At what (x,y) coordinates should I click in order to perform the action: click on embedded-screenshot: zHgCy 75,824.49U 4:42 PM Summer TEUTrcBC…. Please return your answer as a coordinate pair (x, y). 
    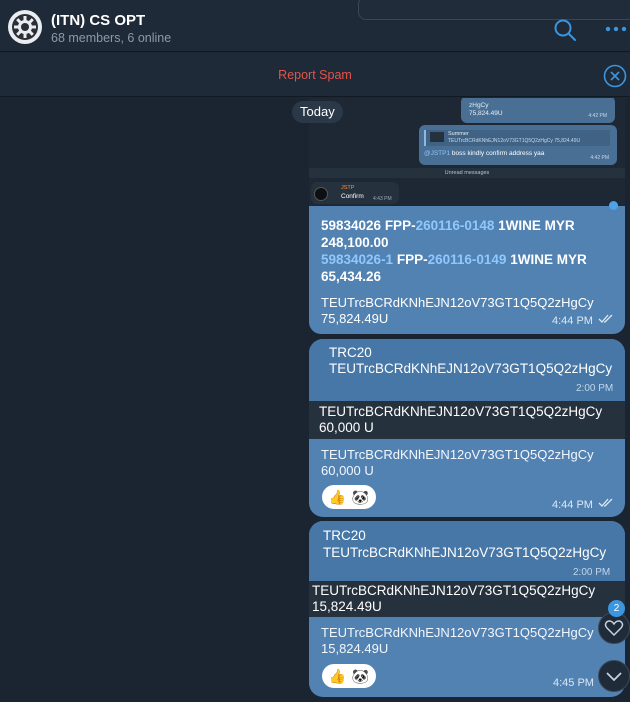
    Looking at the image, I should click on (467, 152).